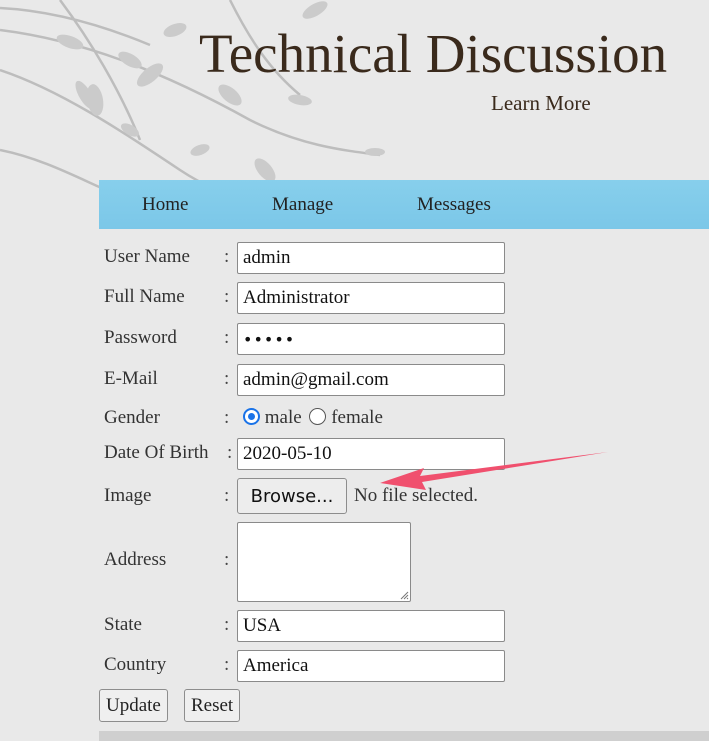 The width and height of the screenshot is (709, 741). What do you see at coordinates (212, 705) in the screenshot?
I see `reset-button: Reset` at bounding box center [212, 705].